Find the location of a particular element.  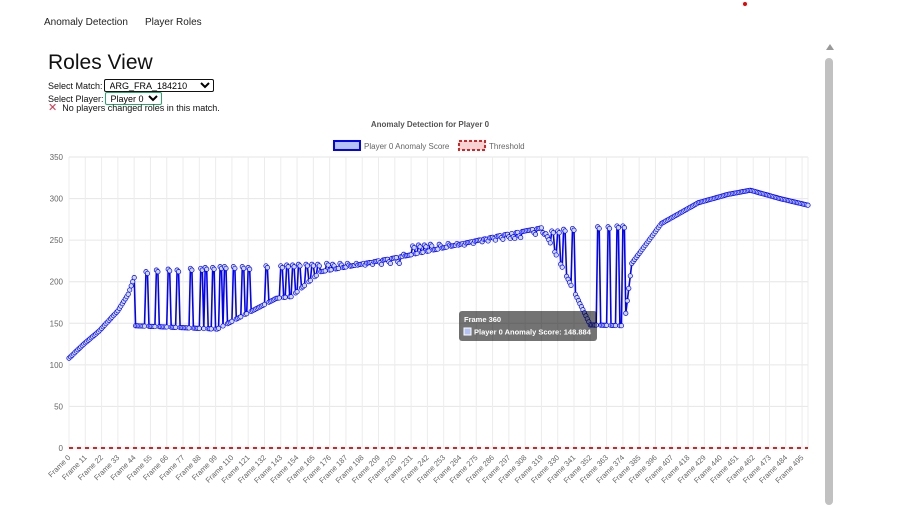

legend-swatch-score is located at coordinates (347, 145).